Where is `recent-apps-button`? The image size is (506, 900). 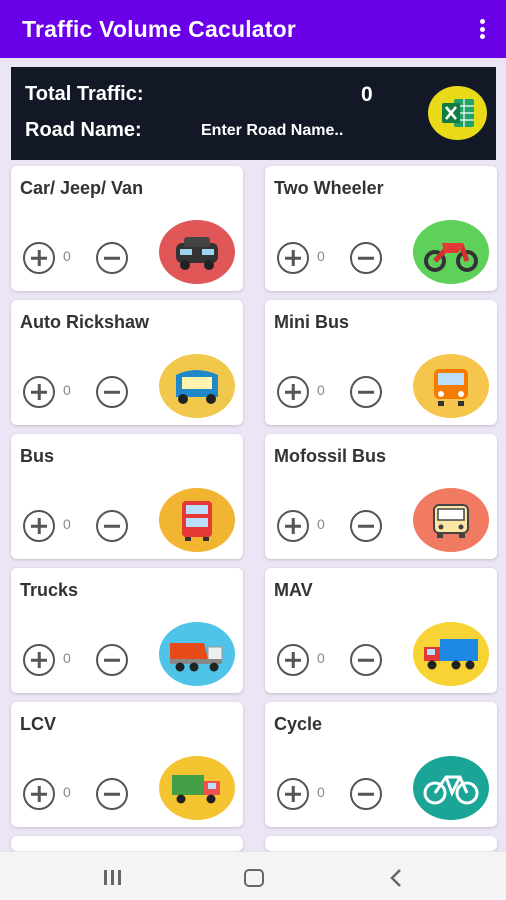
recent-apps-button is located at coordinates (114, 878).